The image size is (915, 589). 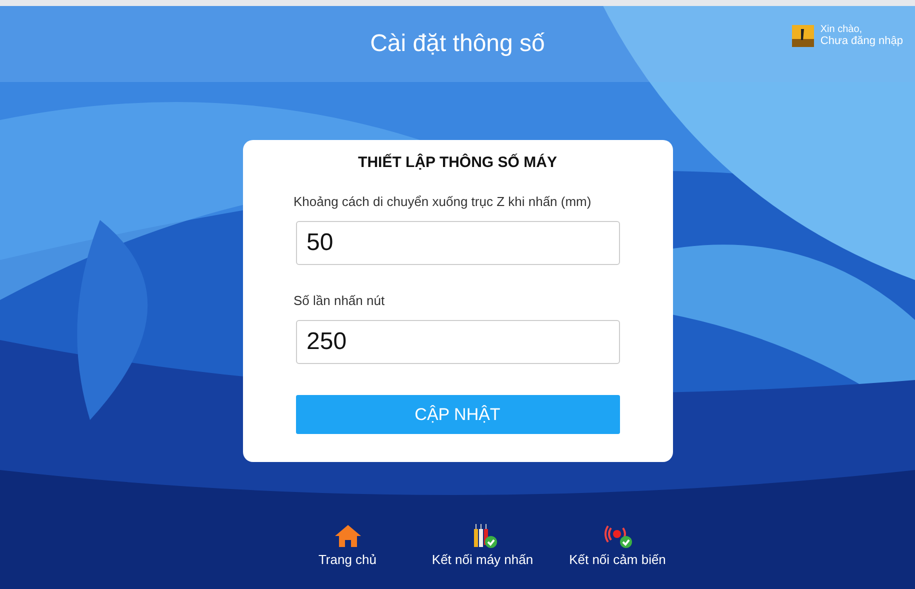 What do you see at coordinates (457, 44) in the screenshot?
I see `page-title: Cài đặt thông số` at bounding box center [457, 44].